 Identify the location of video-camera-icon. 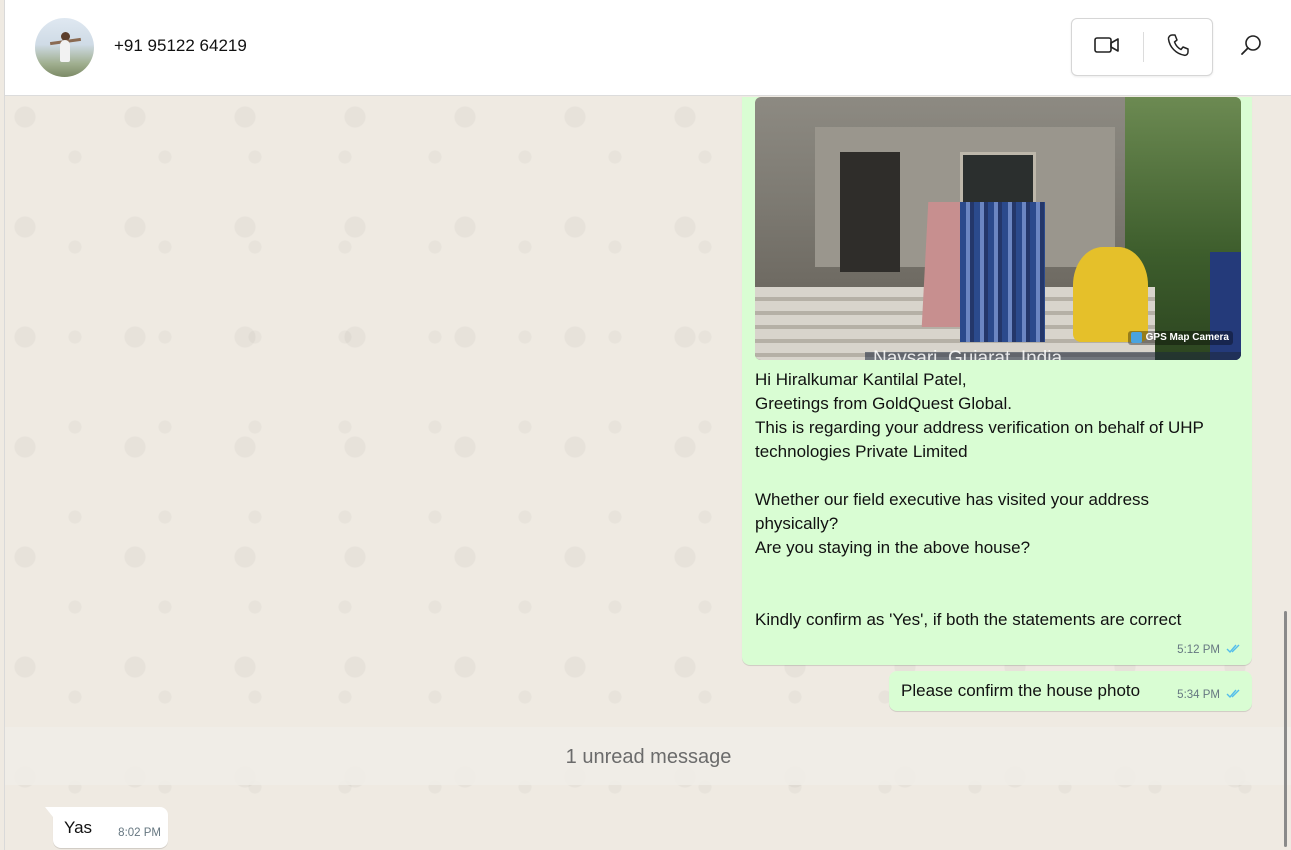
(1107, 47).